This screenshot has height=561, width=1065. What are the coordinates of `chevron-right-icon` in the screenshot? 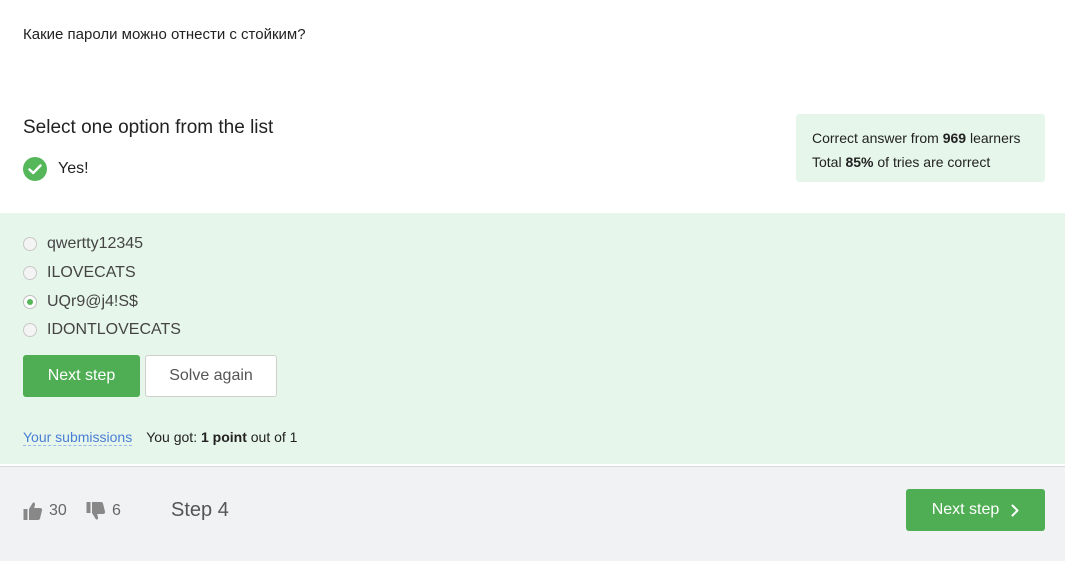 It's located at (1015, 510).